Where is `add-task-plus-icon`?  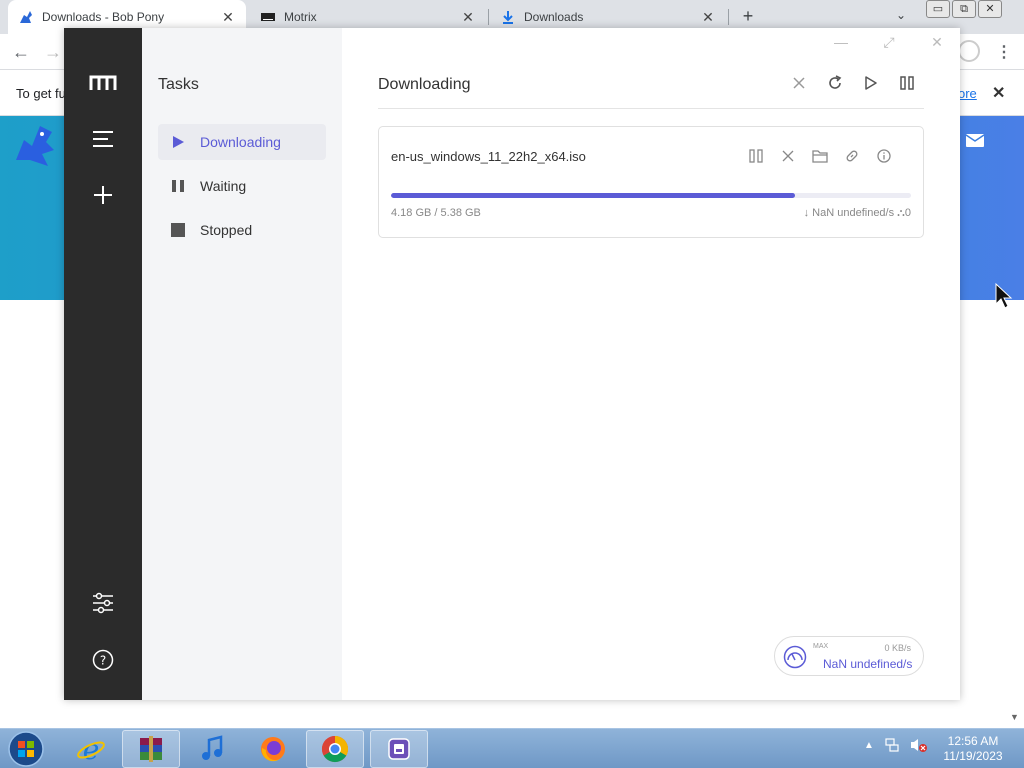 add-task-plus-icon is located at coordinates (103, 195).